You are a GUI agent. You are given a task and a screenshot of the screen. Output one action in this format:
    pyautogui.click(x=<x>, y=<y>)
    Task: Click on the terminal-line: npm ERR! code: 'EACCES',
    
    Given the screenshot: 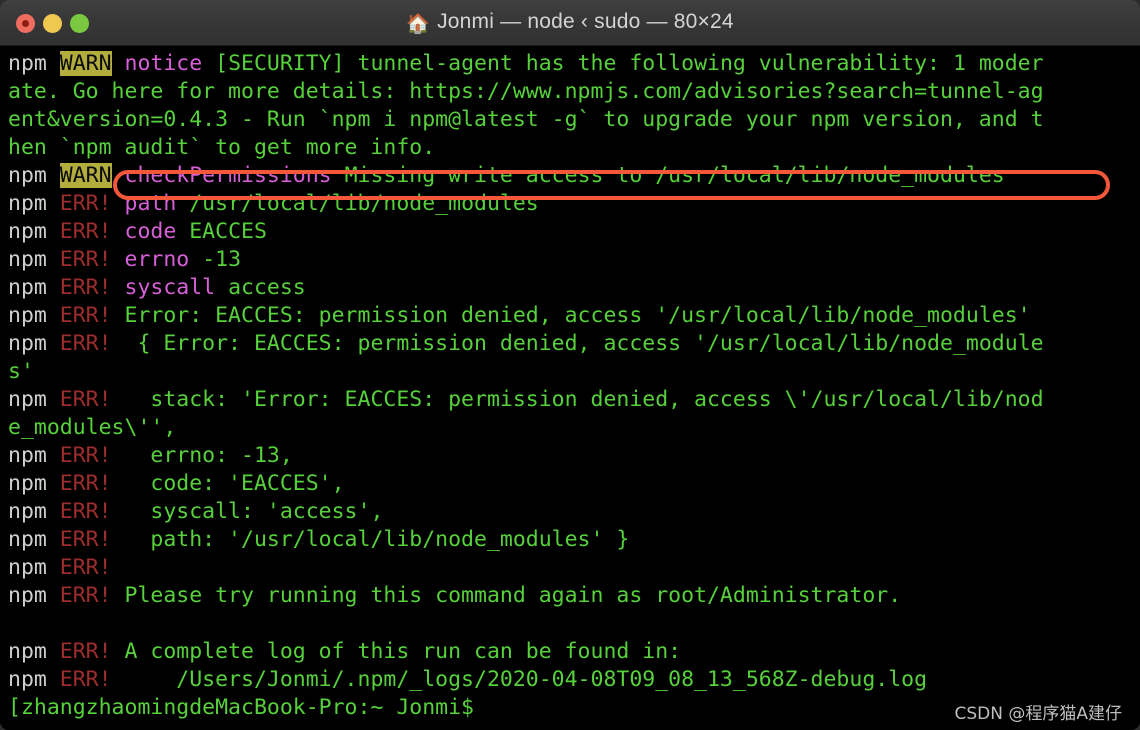 What is the action you would take?
    pyautogui.click(x=574, y=484)
    